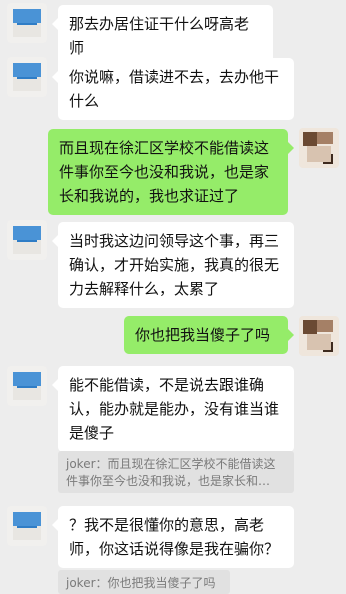 The width and height of the screenshot is (346, 594). I want to click on message-bubble: ？我不是很懂你的意思，高老 师，你这话说得像是我在骗你？, so click(173, 537).